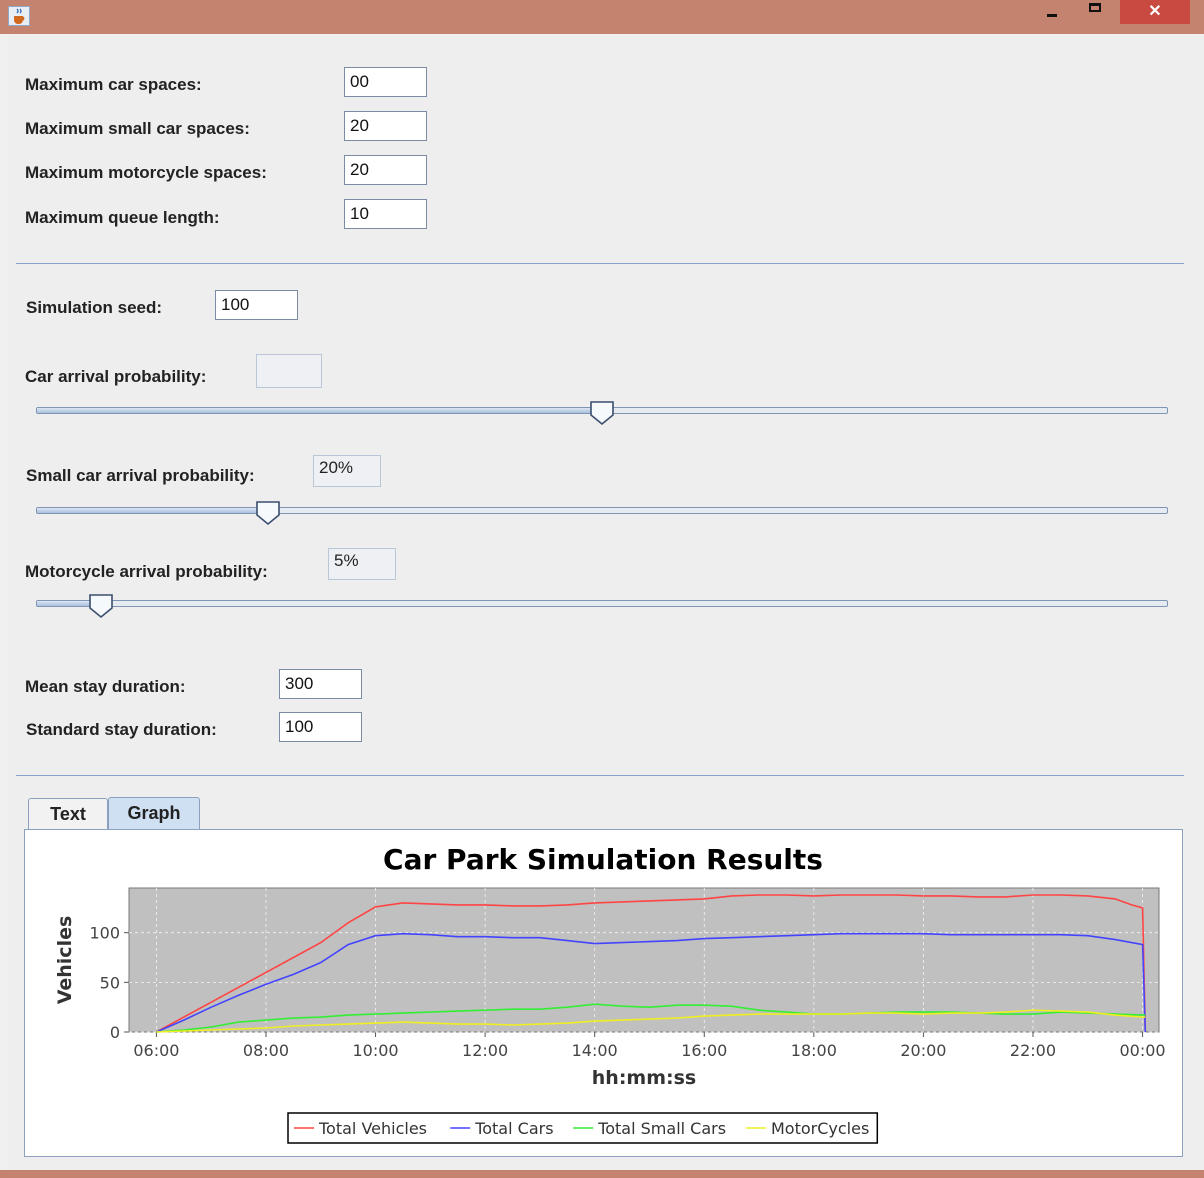 Image resolution: width=1204 pixels, height=1178 pixels. What do you see at coordinates (372, 1128) in the screenshot?
I see `legend-label: Total Vehicles` at bounding box center [372, 1128].